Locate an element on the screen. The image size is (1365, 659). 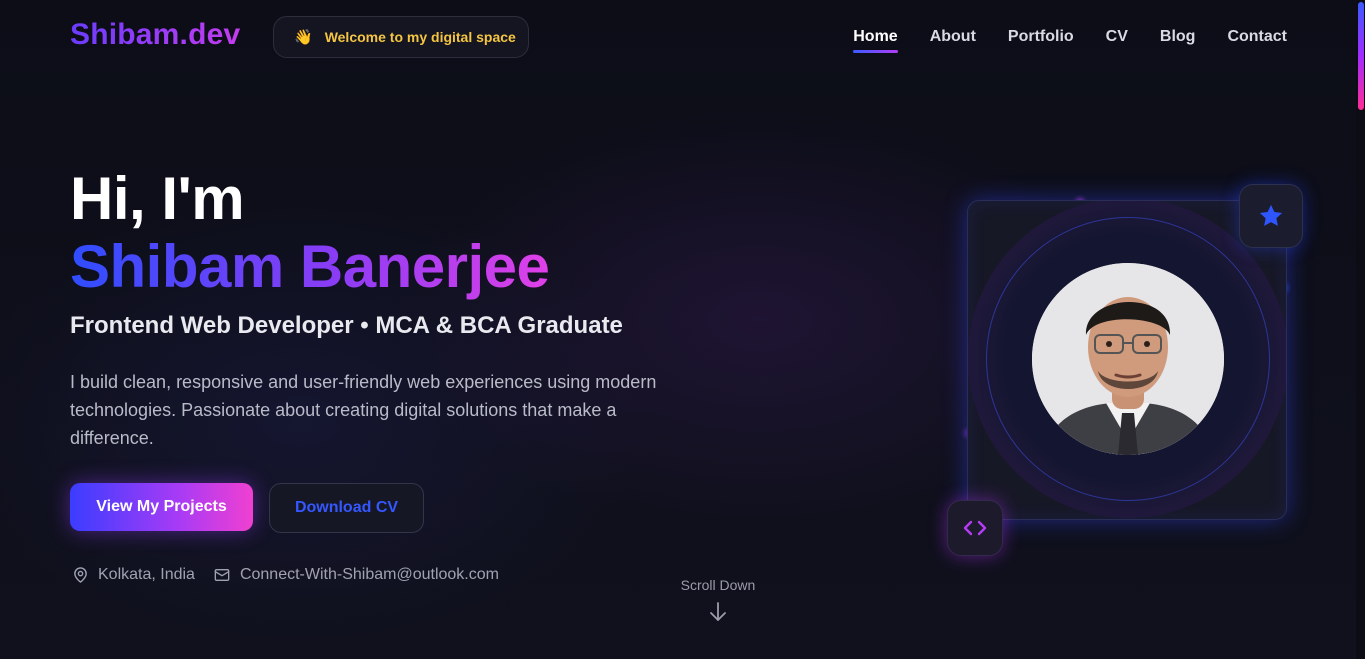
star-icon is located at coordinates (1271, 215).